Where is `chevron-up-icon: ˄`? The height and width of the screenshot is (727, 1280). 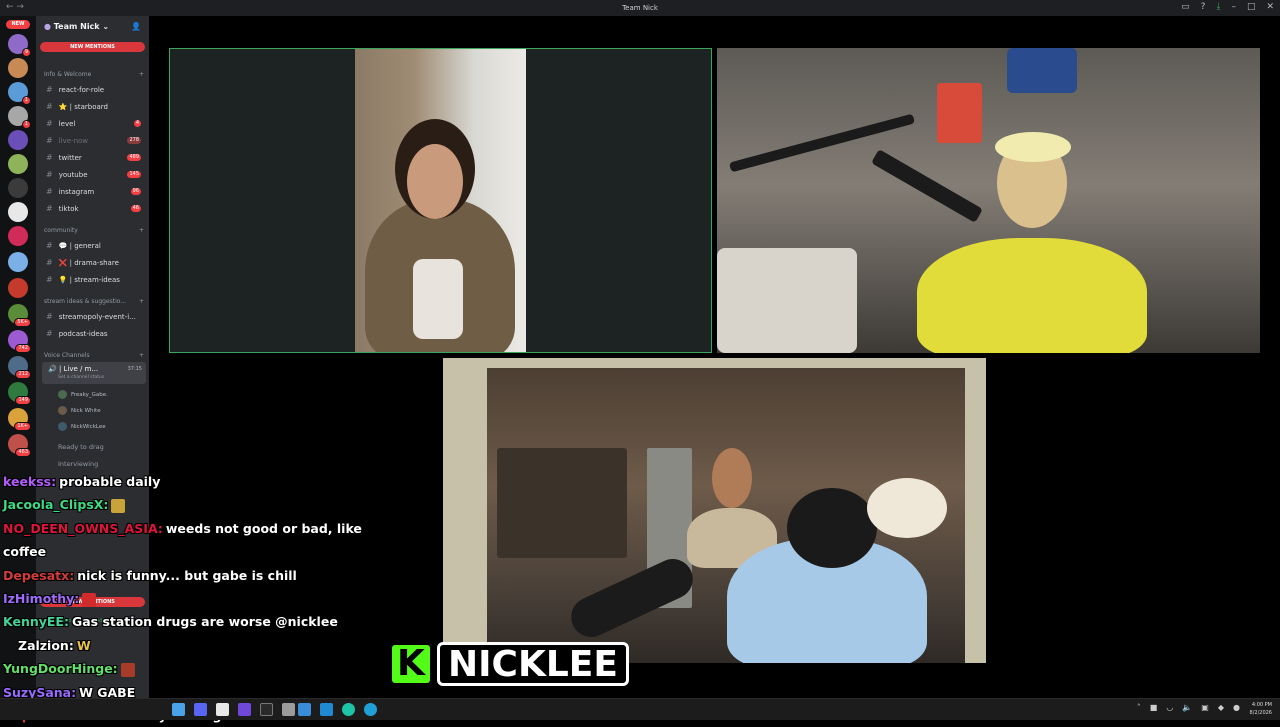 chevron-up-icon: ˄ is located at coordinates (1138, 707).